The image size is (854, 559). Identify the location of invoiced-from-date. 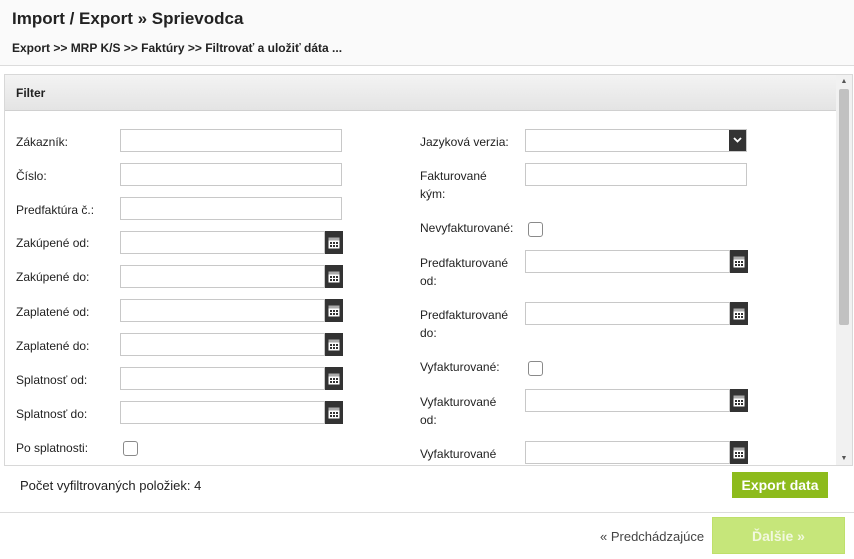
(636, 400).